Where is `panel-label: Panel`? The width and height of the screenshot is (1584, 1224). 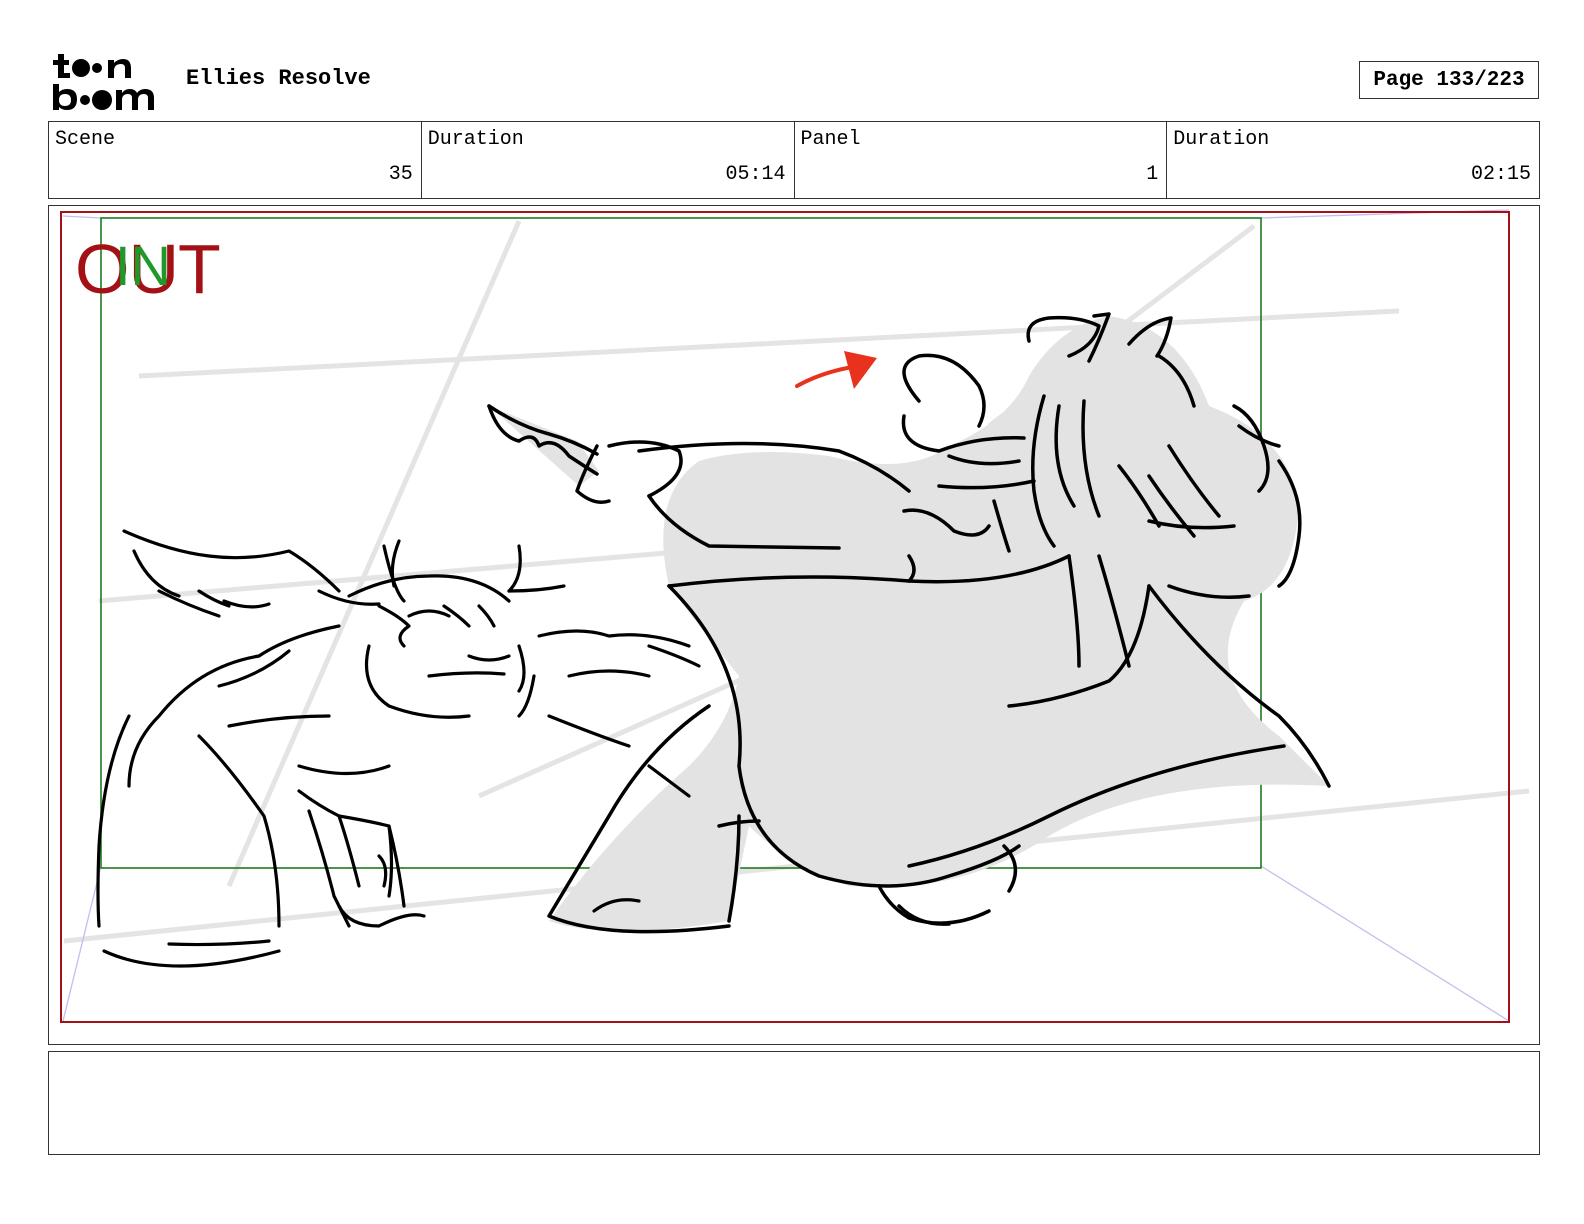 panel-label: Panel is located at coordinates (830, 139).